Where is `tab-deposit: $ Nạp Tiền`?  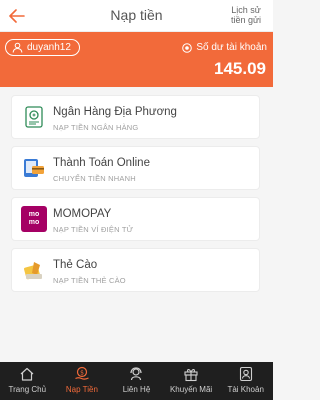
tab-deposit: $ Nạp Tiền is located at coordinates (82, 381).